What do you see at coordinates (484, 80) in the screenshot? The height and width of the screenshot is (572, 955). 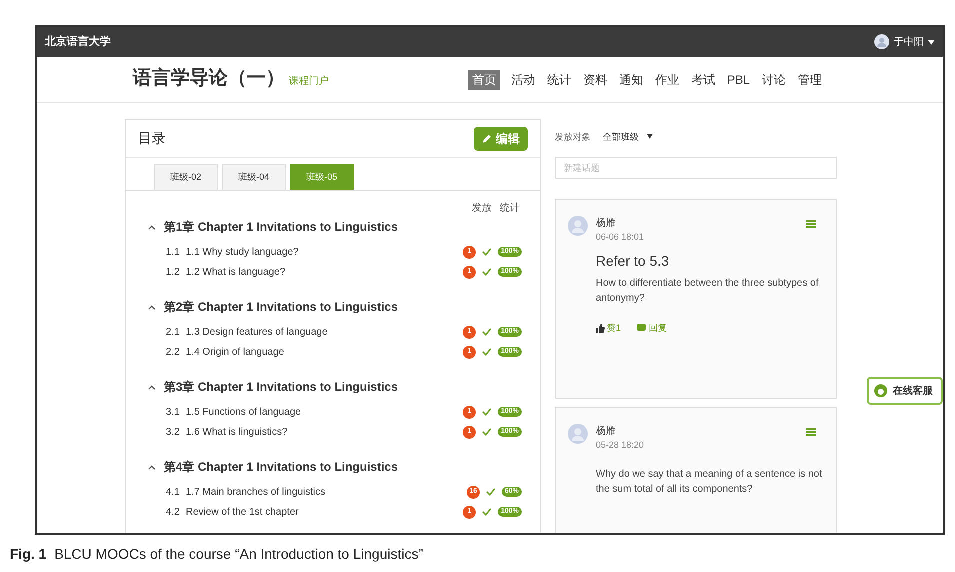 I see `nav-tab: 首页` at bounding box center [484, 80].